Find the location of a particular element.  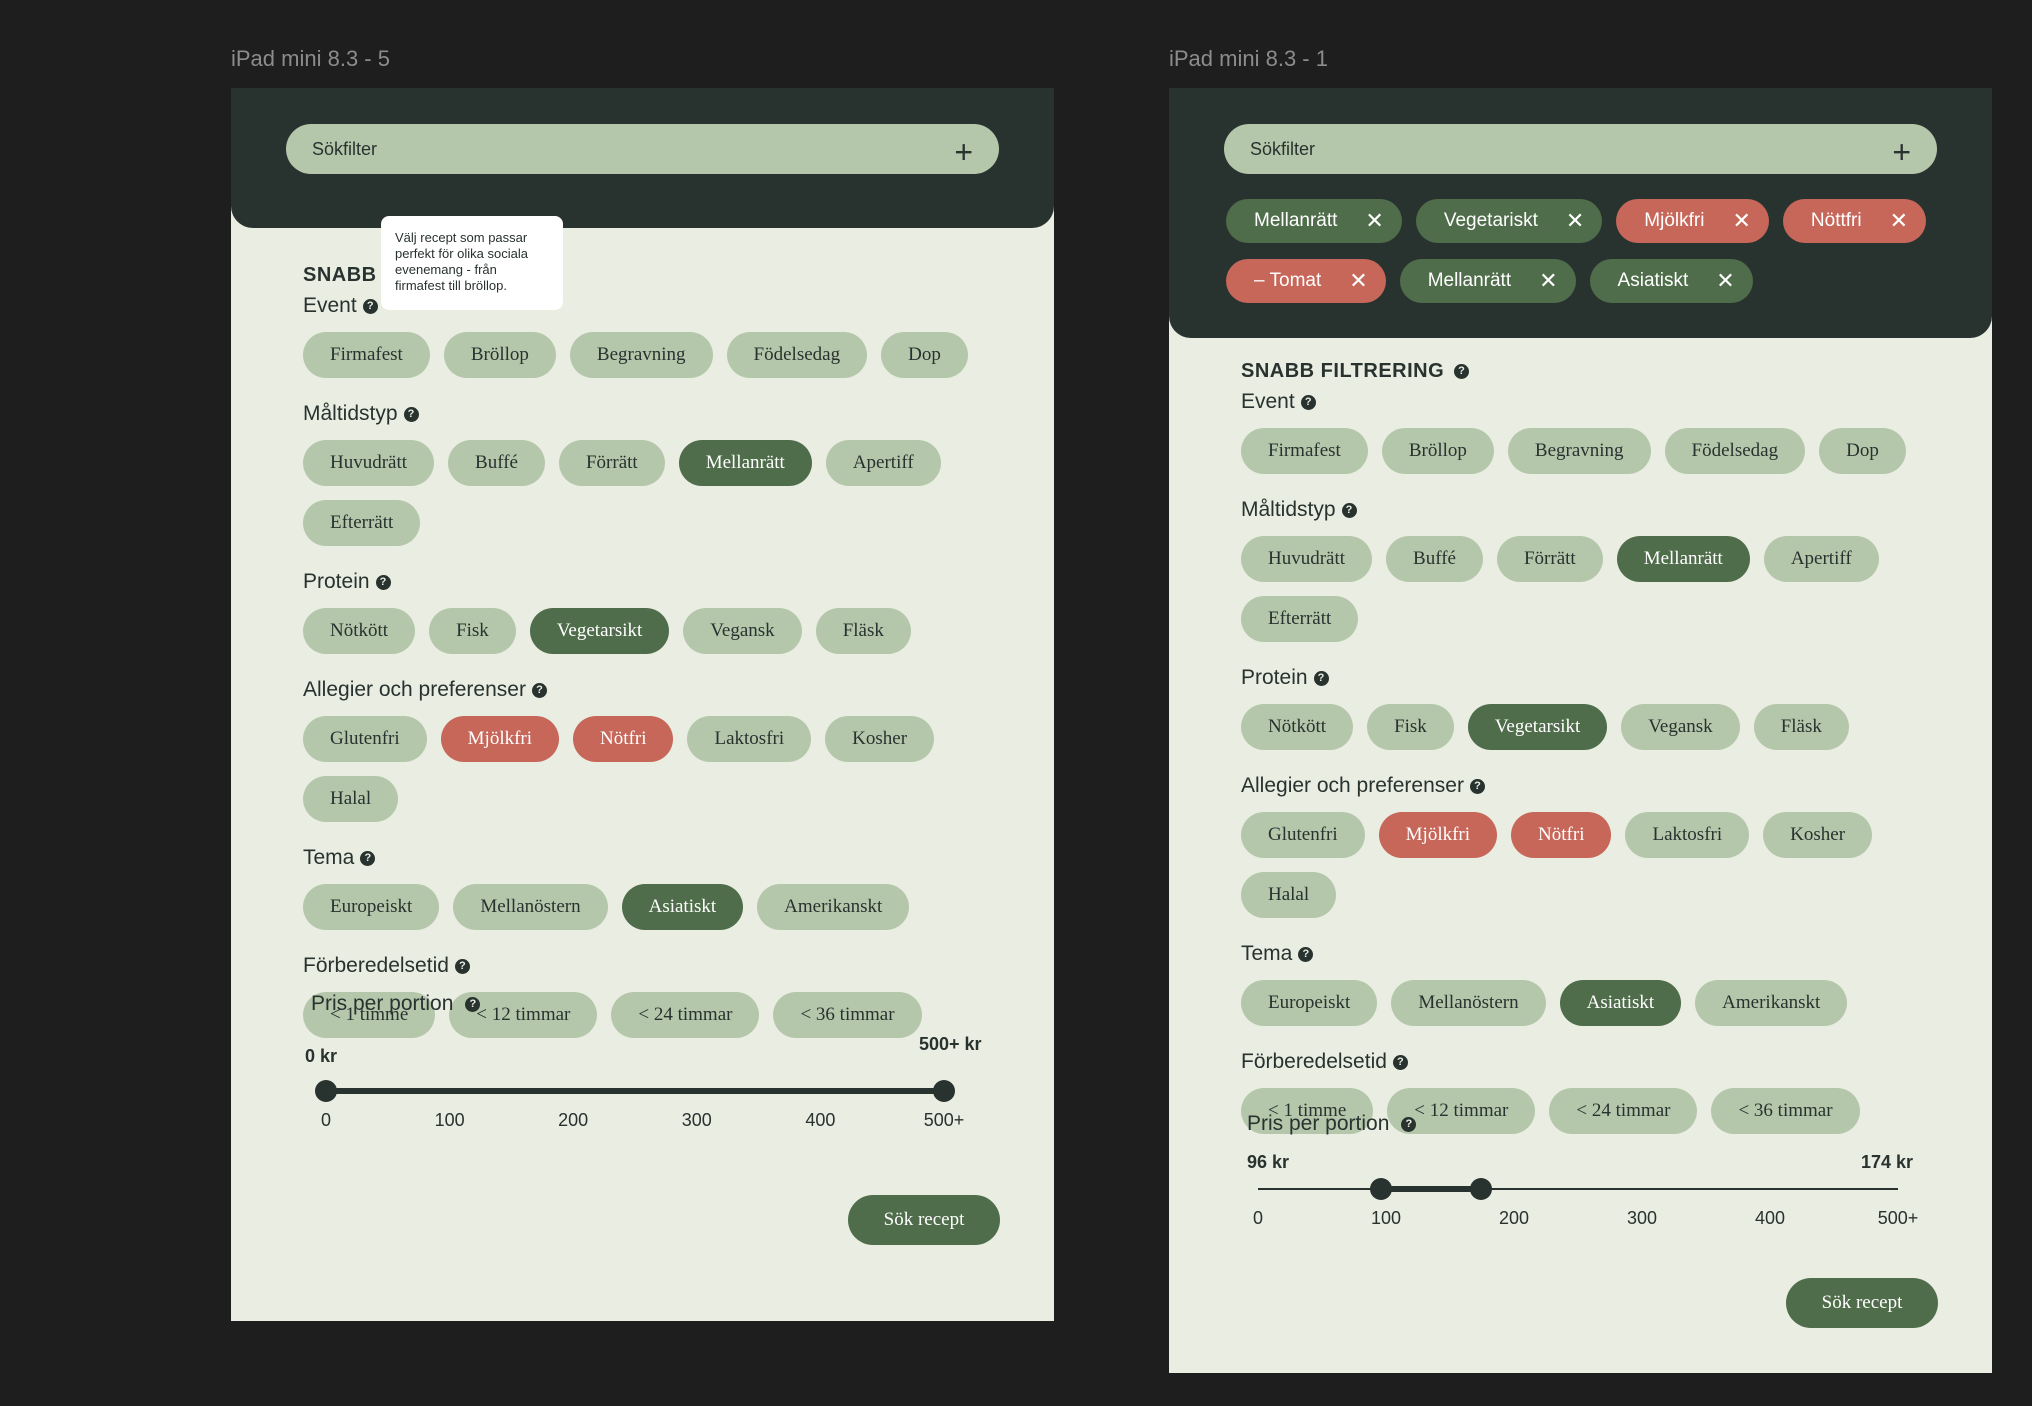

slider-track is located at coordinates (1578, 1189).